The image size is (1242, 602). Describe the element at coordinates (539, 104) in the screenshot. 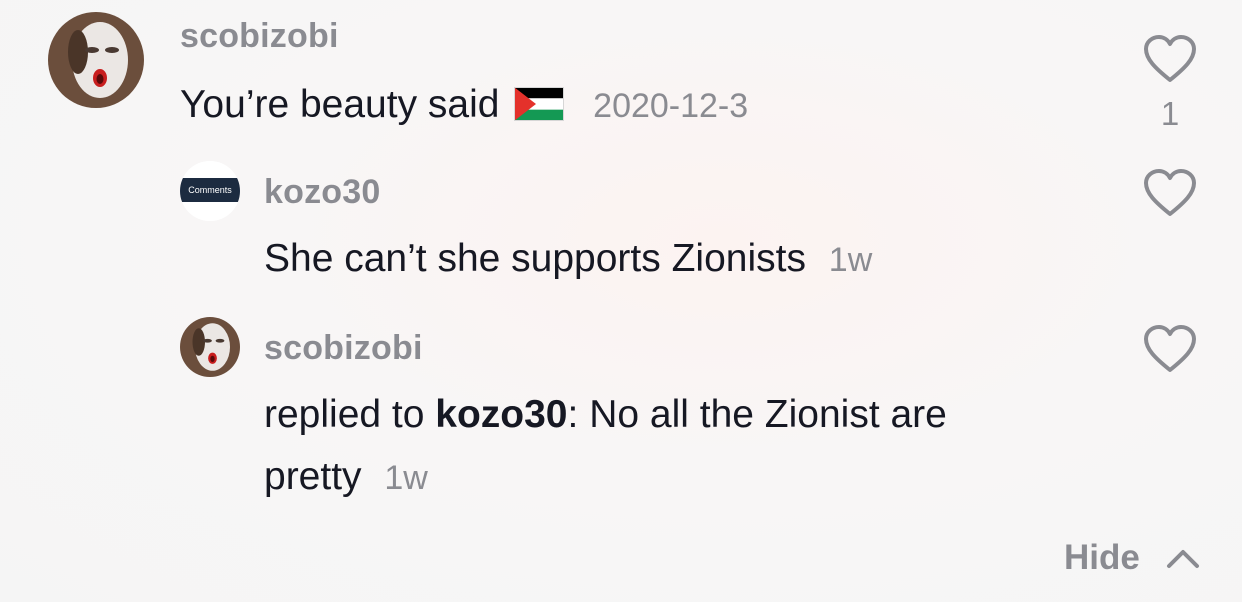

I see `palestine-flag-emoji` at that location.